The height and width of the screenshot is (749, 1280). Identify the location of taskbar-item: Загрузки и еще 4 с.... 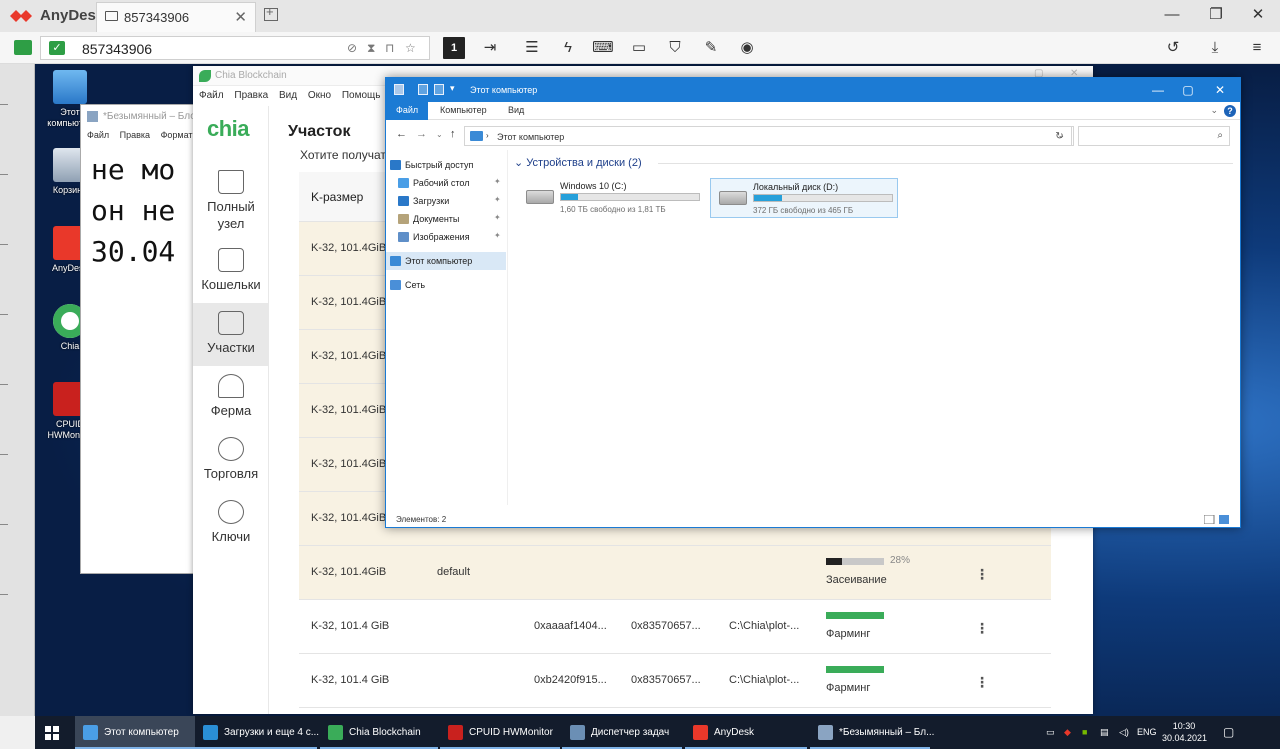
(257, 732).